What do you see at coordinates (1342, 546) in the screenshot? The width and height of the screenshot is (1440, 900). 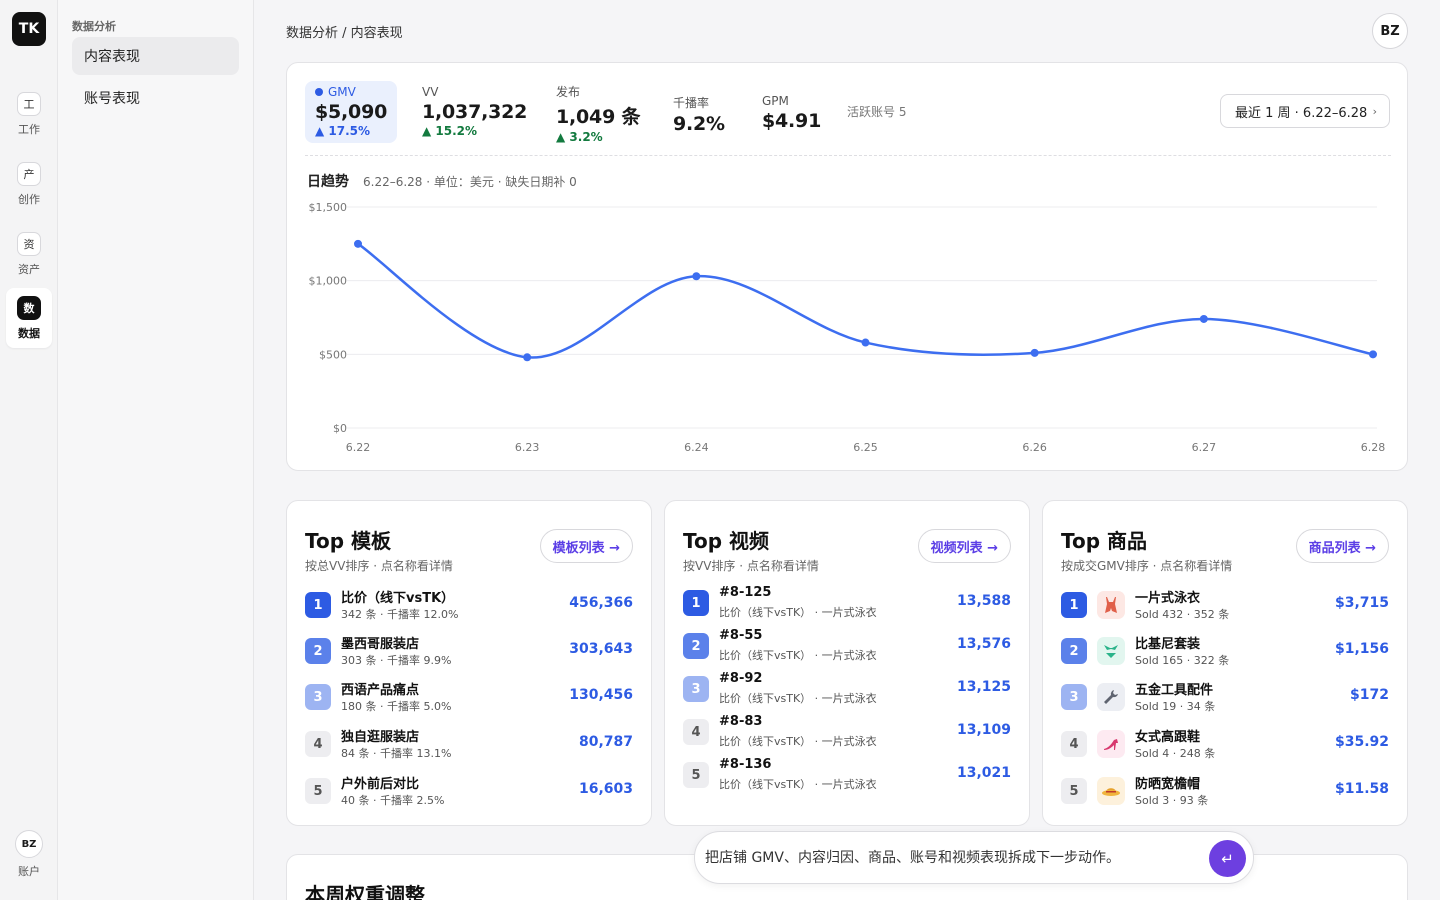 I see `product-list-button: 商品列表 →` at bounding box center [1342, 546].